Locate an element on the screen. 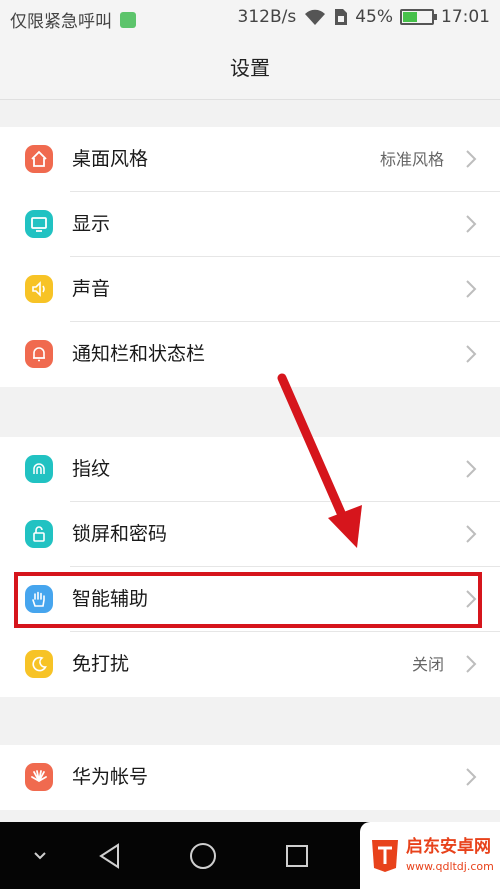 The width and height of the screenshot is (500, 889). moon-icon is located at coordinates (39, 664).